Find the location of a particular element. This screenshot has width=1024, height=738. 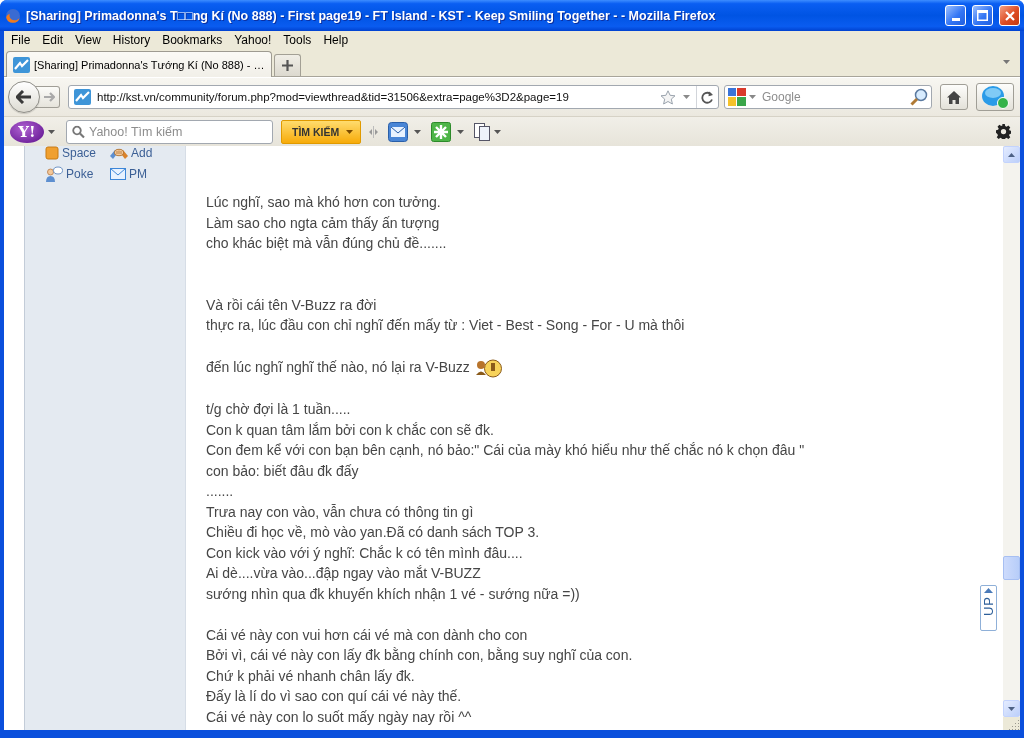

home-icon is located at coordinates (954, 97).